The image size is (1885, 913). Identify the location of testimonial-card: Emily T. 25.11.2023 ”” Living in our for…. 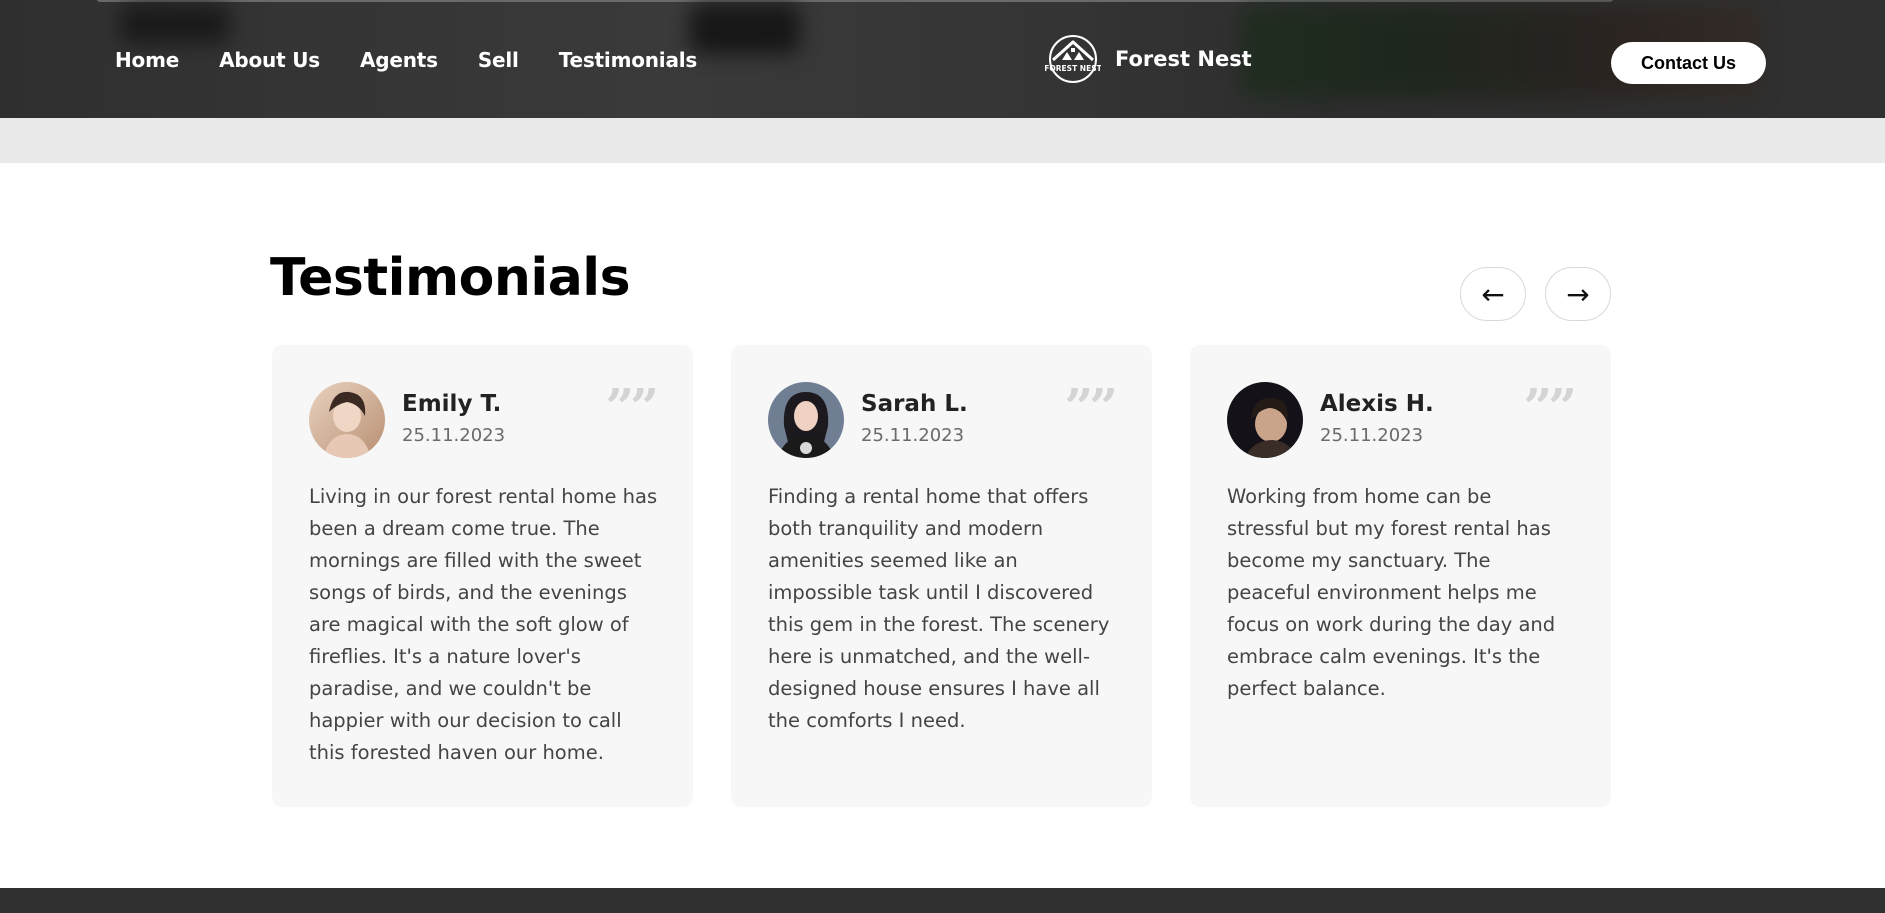
(482, 576).